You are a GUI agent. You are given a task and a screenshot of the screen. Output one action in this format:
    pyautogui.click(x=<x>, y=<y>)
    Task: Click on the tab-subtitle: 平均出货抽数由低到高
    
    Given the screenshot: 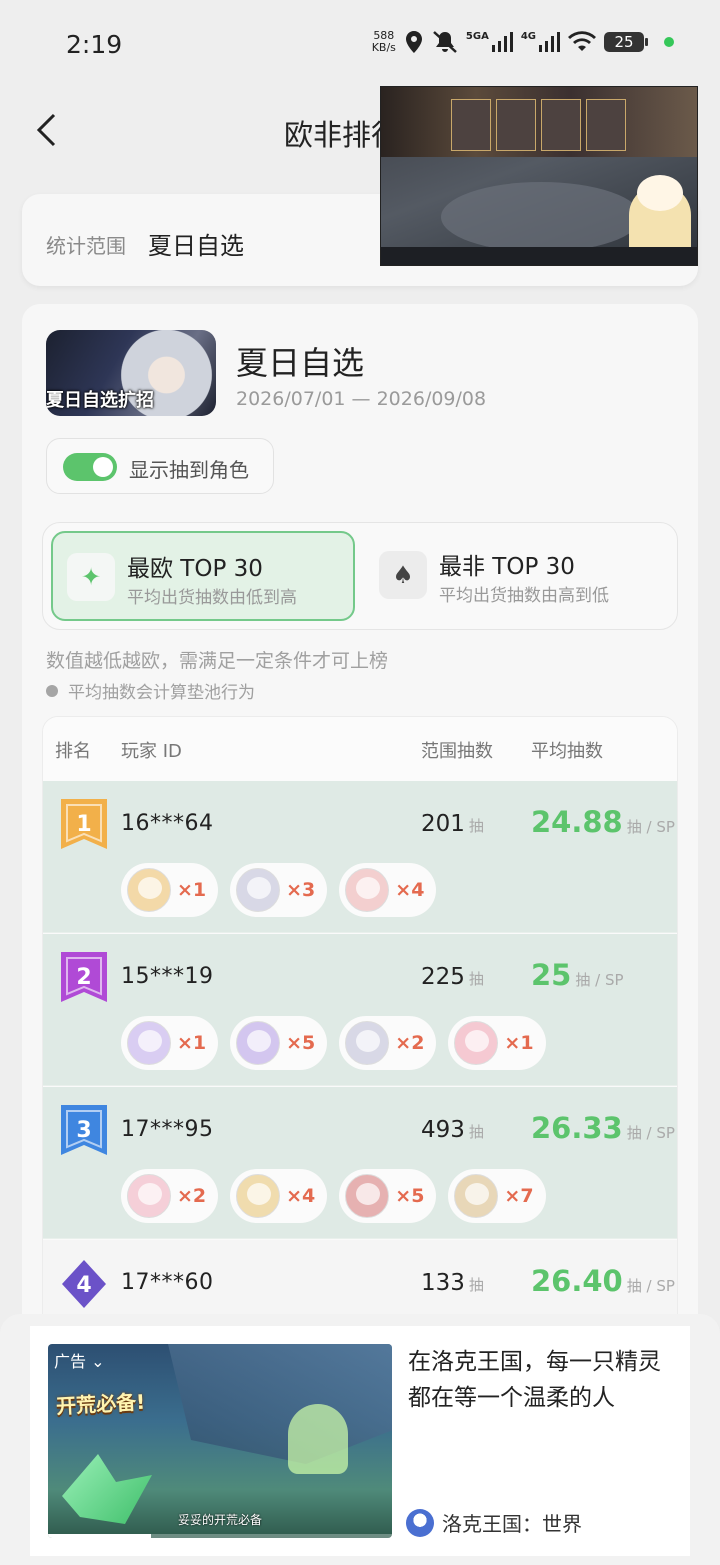 What is the action you would take?
    pyautogui.click(x=212, y=598)
    